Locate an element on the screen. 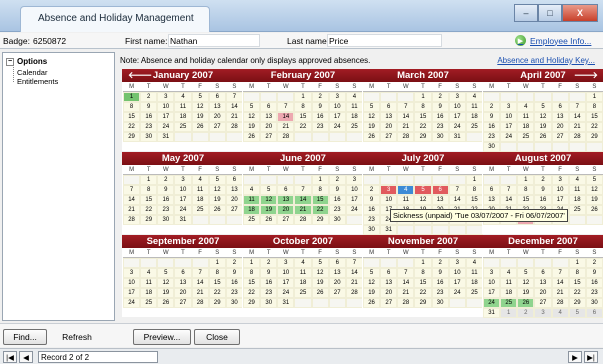 The image size is (603, 364). day-cell: 22 is located at coordinates (303, 127).